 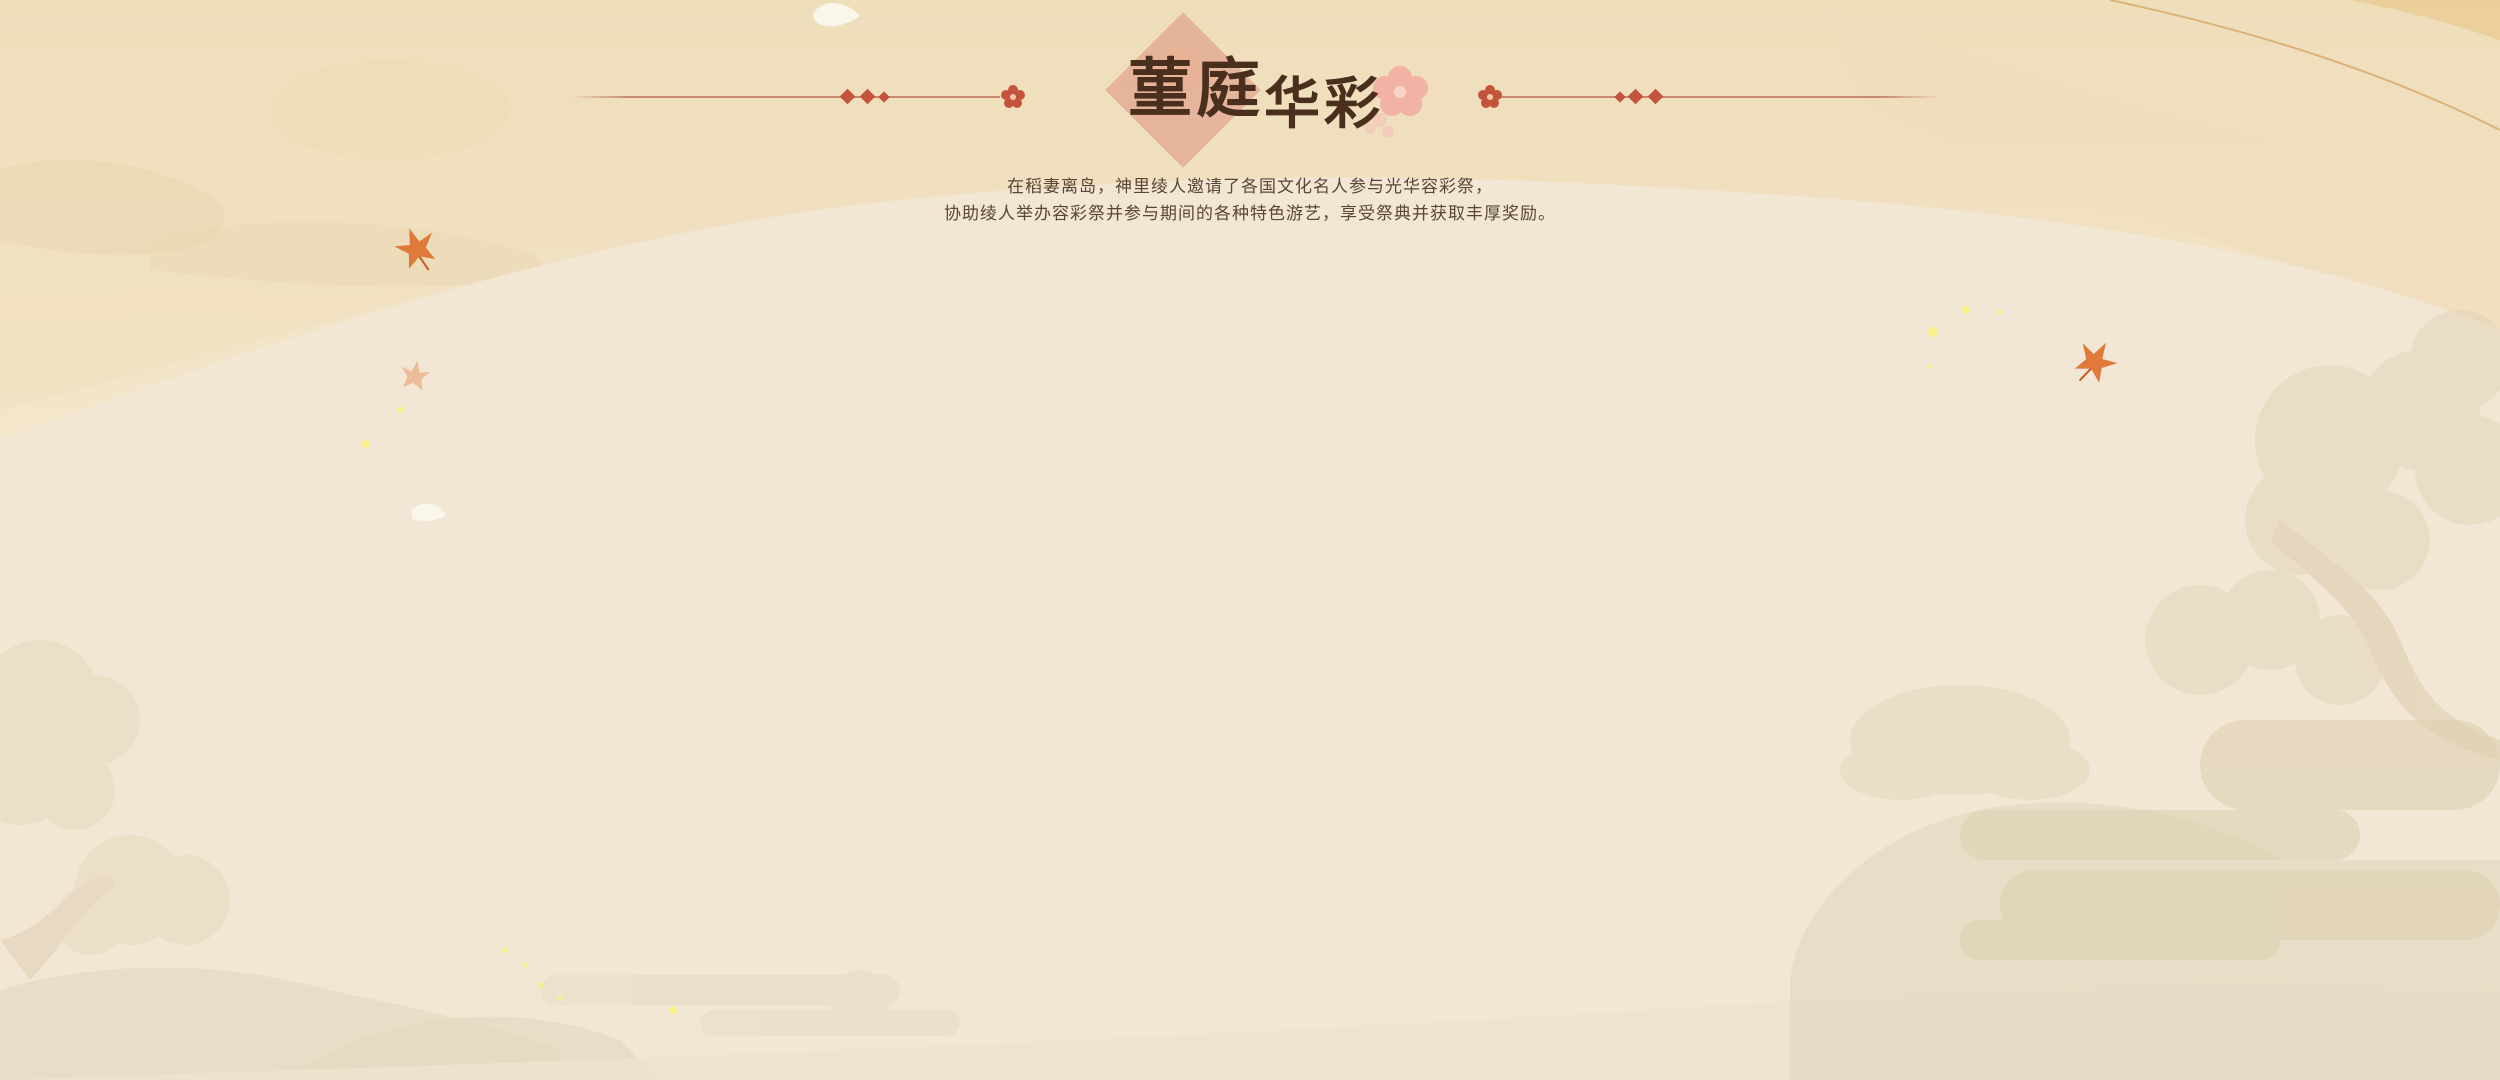 I want to click on right-divider-line, so click(x=1690, y=97).